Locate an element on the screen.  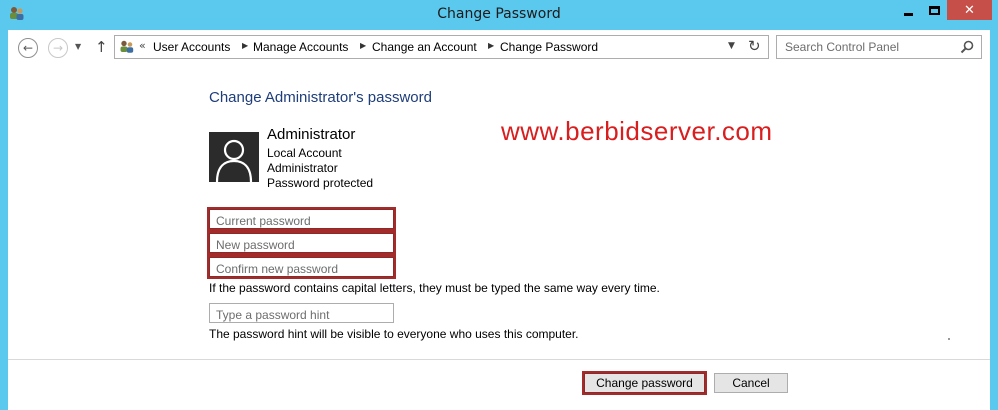
new-password-input is located at coordinates (301, 245).